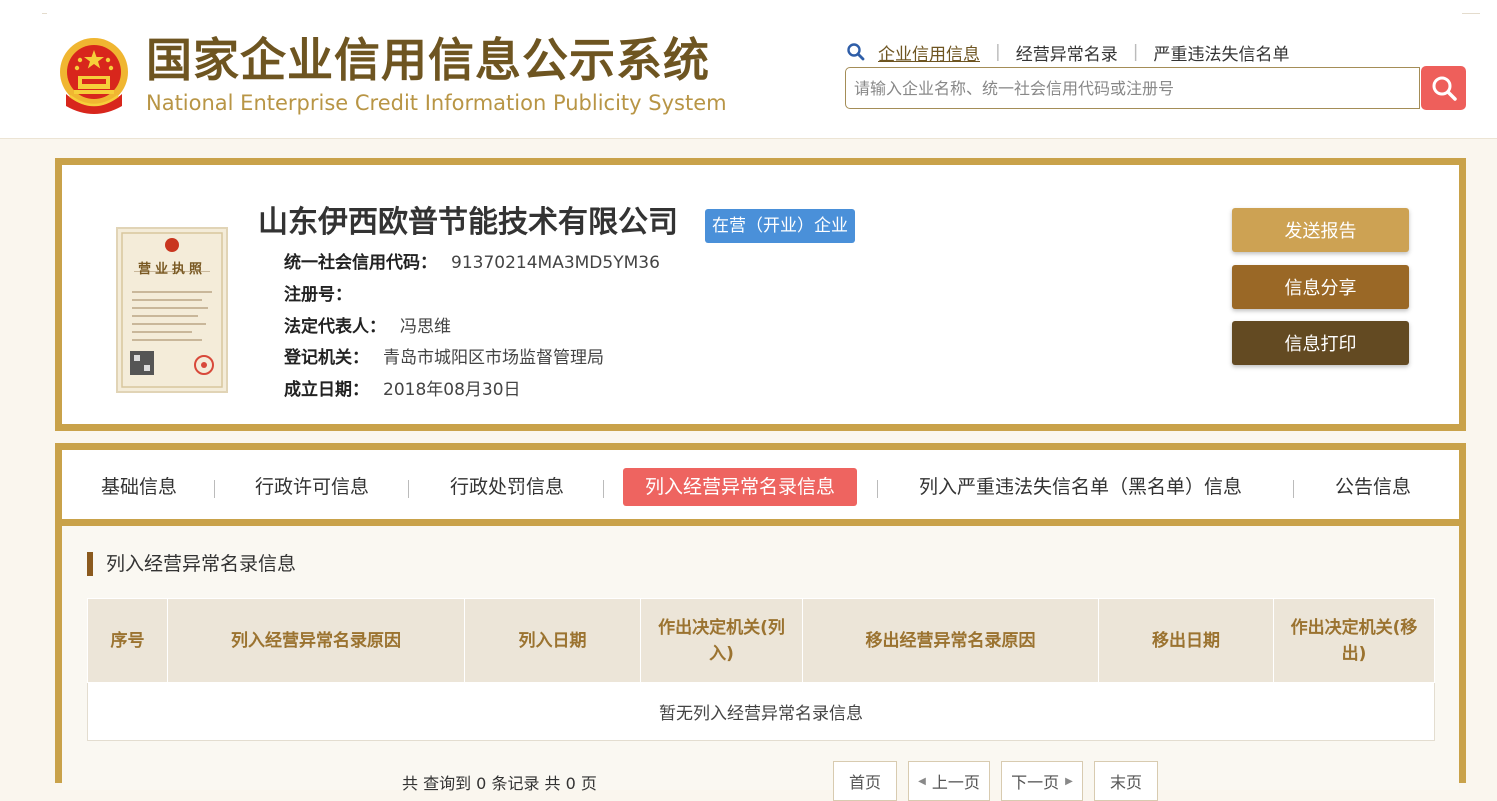 The width and height of the screenshot is (1497, 801). I want to click on info-label: 登记机关：, so click(326, 358).